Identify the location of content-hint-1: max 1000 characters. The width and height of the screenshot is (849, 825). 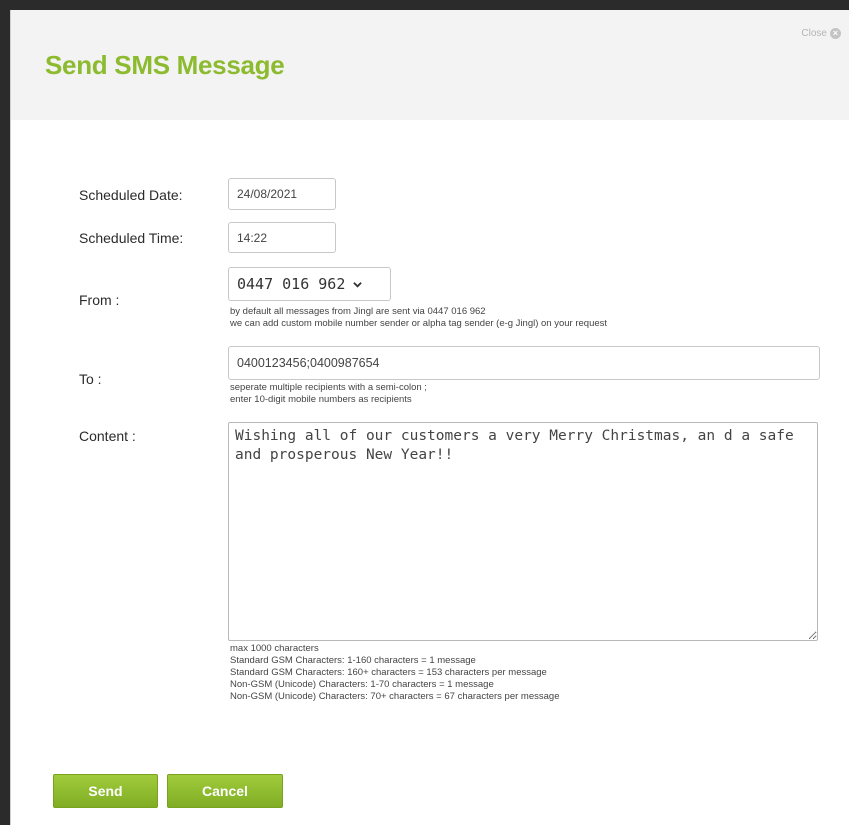
(274, 648).